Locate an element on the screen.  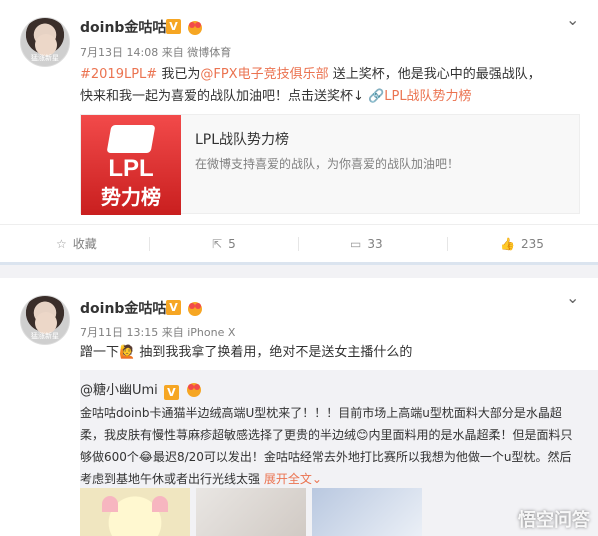
expand-label: 展开全文 is located at coordinates (287, 479).